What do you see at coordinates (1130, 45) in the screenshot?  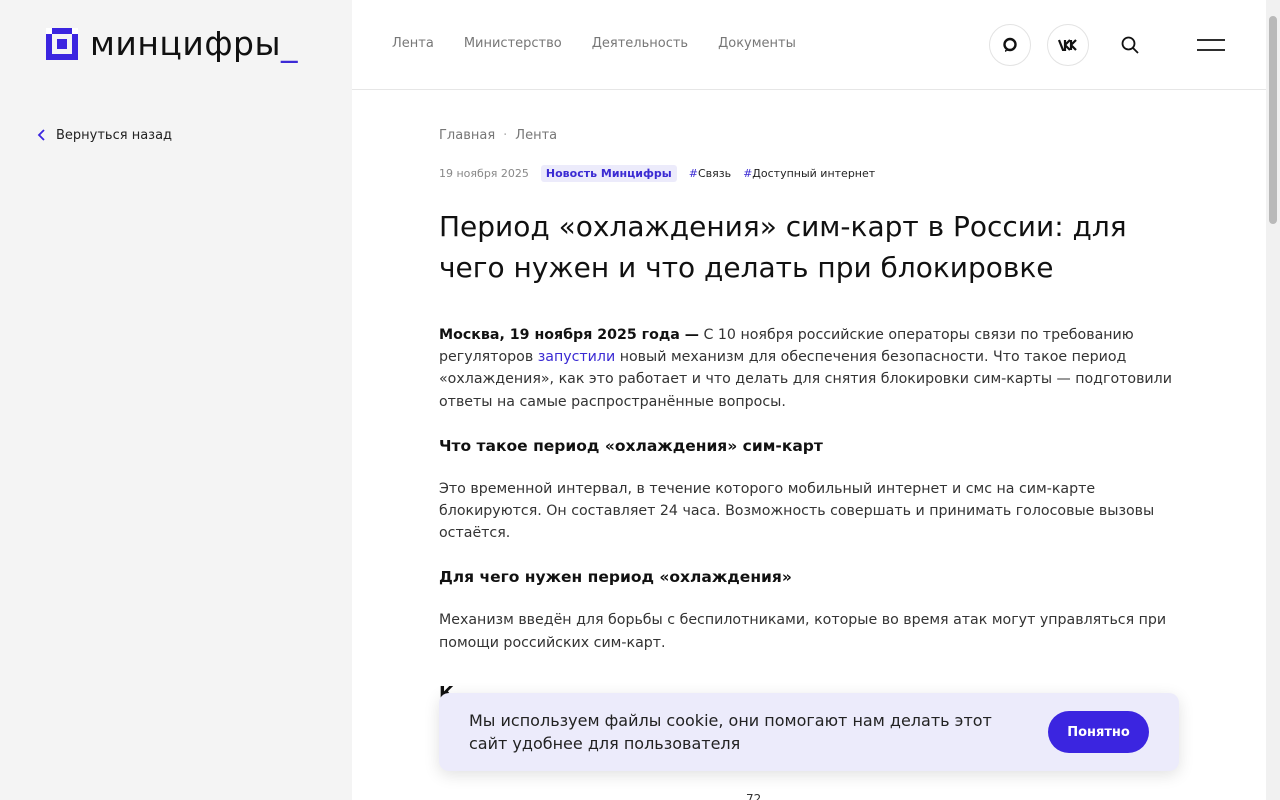 I see `search-icon` at bounding box center [1130, 45].